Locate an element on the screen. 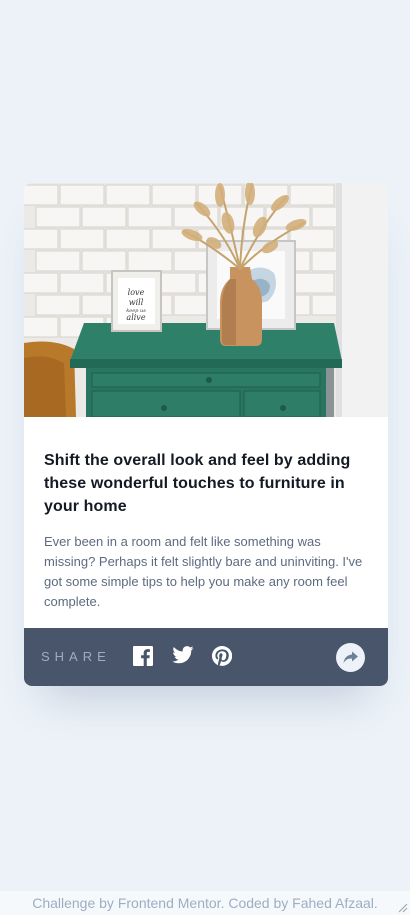  share-bar: SHARE is located at coordinates (206, 657).